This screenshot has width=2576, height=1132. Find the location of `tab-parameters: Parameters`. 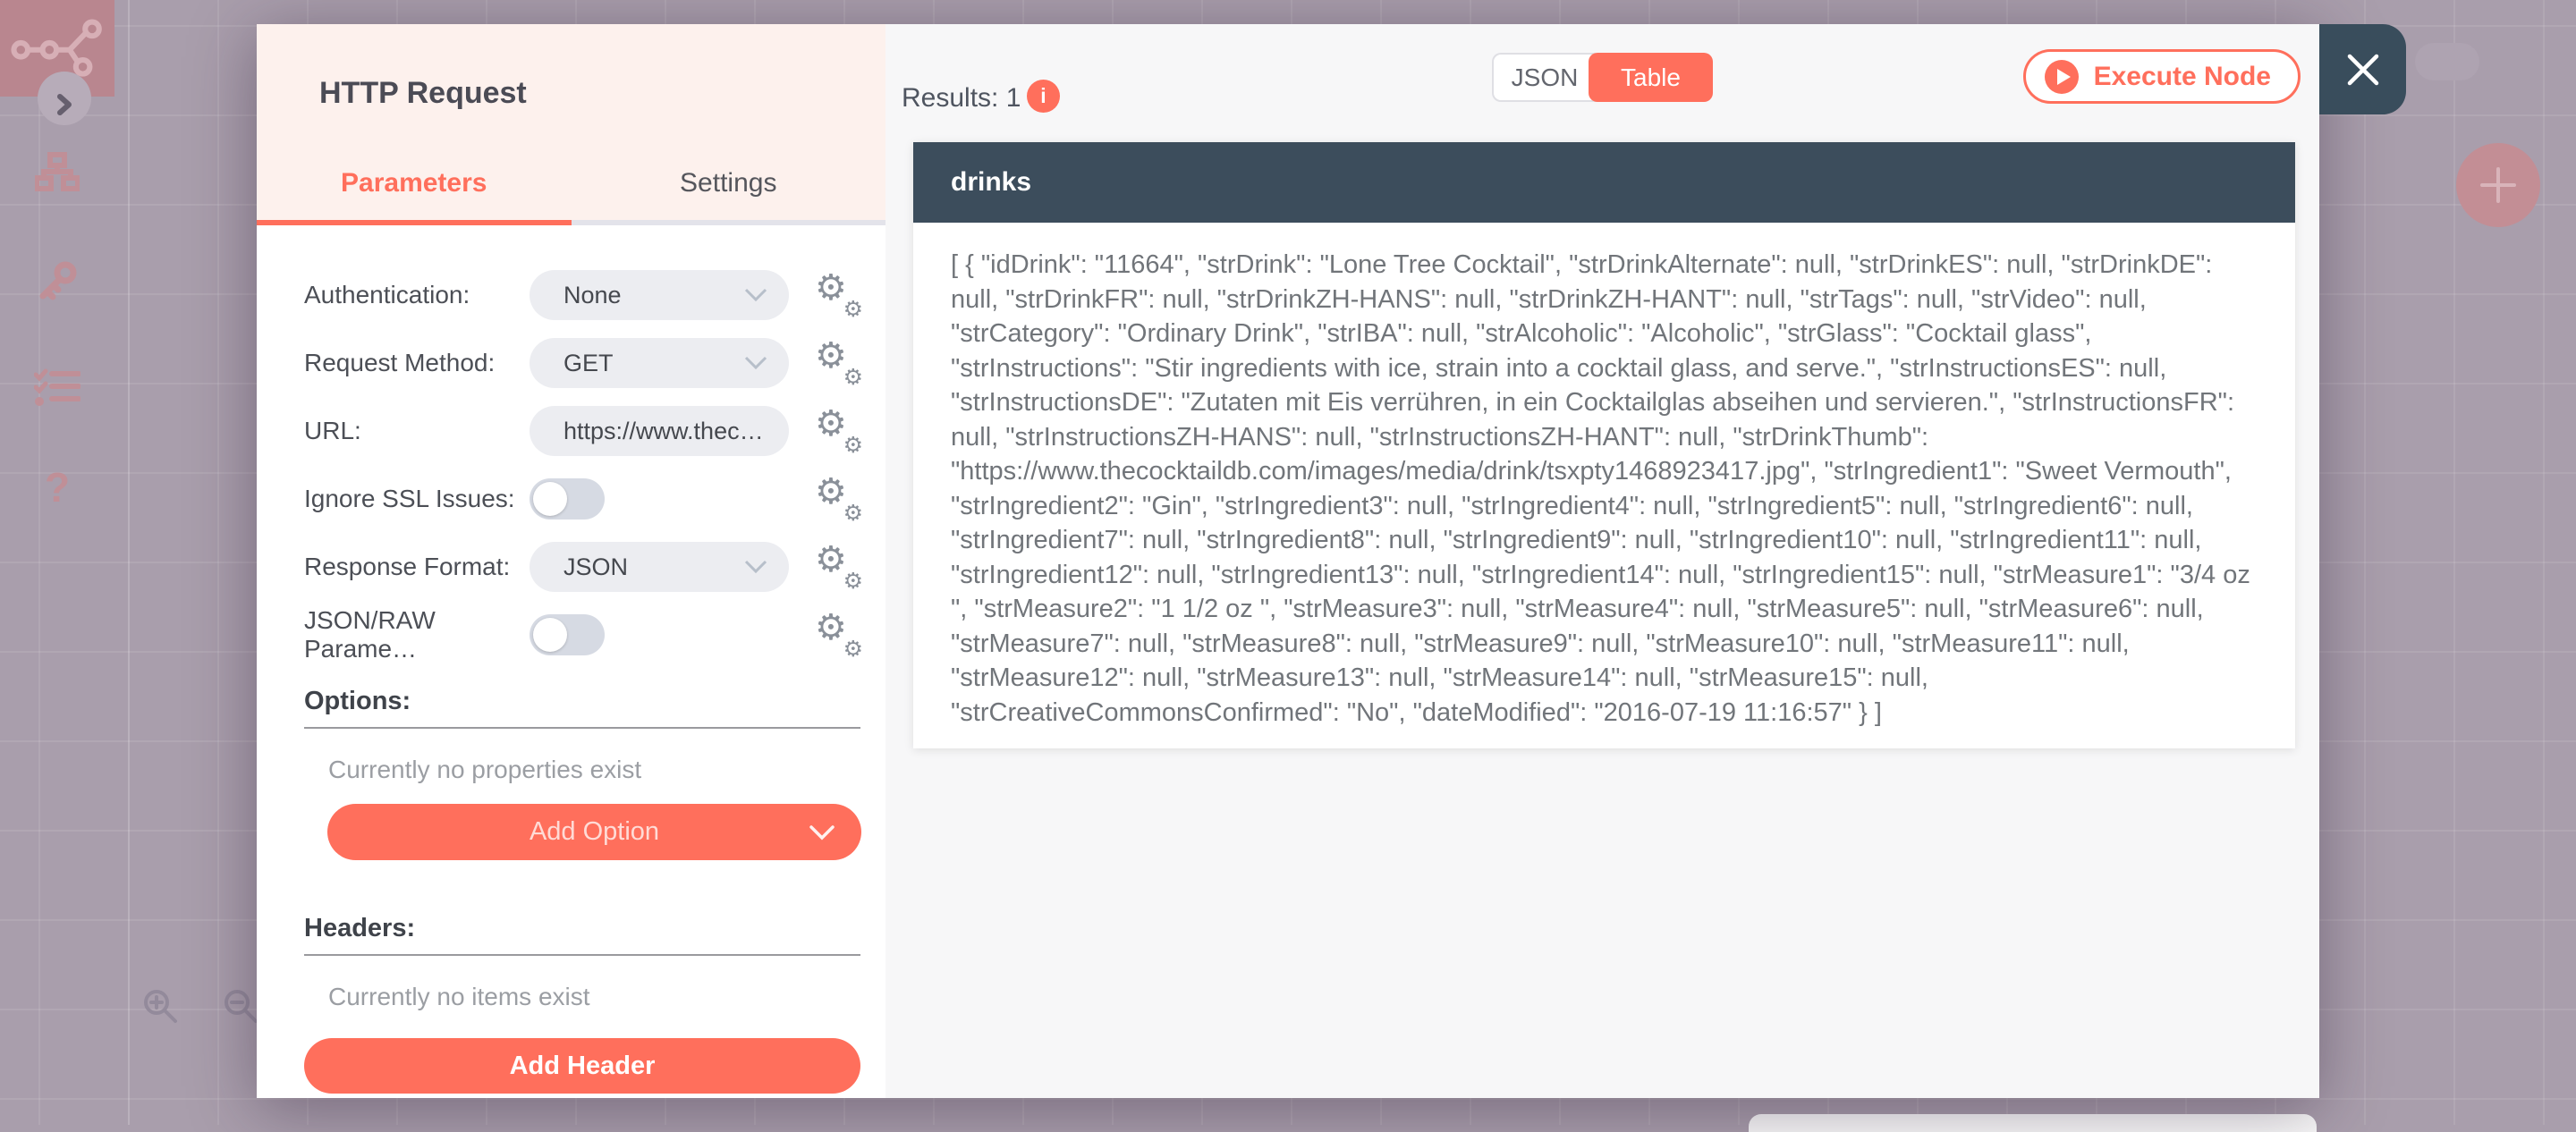

tab-parameters: Parameters is located at coordinates (414, 194).